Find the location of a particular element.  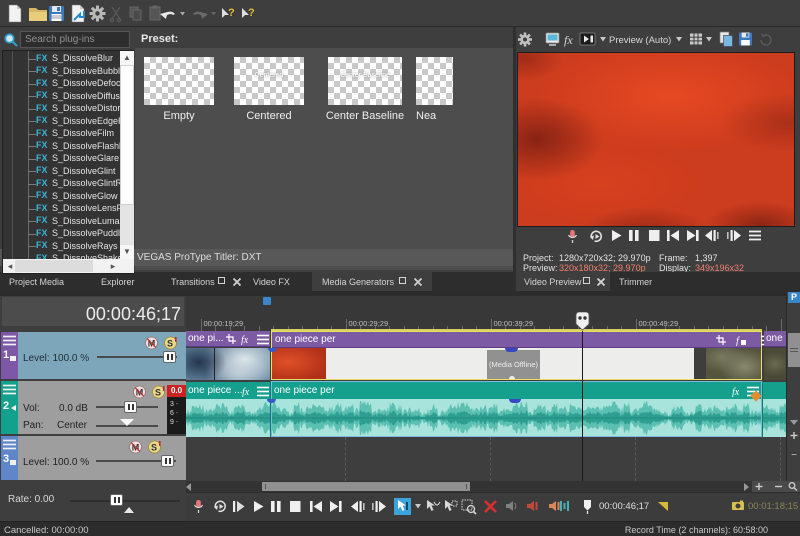

svg-text: 00:01:18;15 is located at coordinates (773, 506).